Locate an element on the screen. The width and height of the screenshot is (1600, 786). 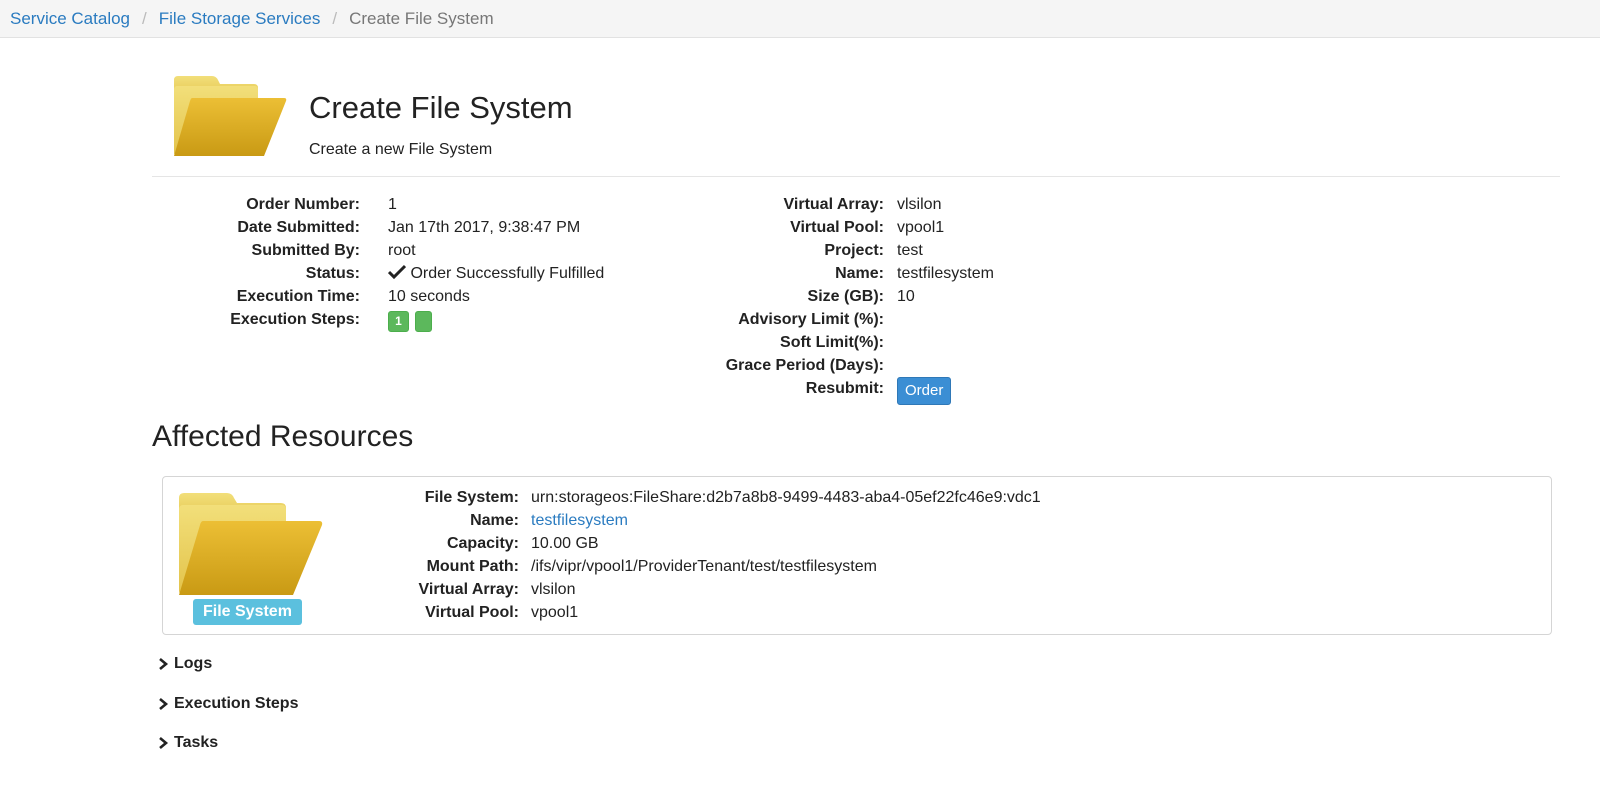
virtual-array-label: Virtual Array: is located at coordinates (833, 204).